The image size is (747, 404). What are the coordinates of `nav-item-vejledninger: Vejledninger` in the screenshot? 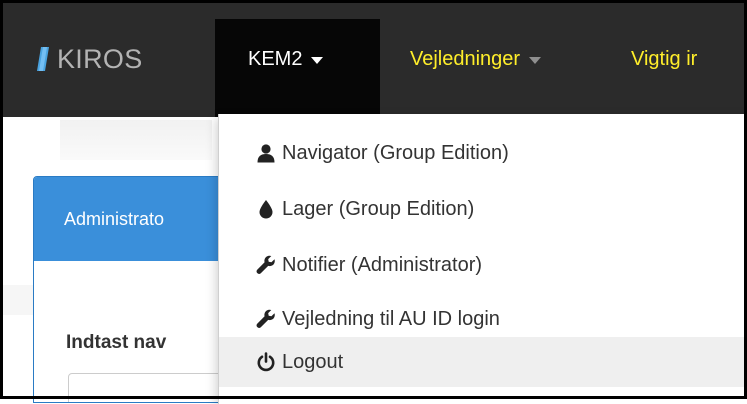 It's located at (476, 59).